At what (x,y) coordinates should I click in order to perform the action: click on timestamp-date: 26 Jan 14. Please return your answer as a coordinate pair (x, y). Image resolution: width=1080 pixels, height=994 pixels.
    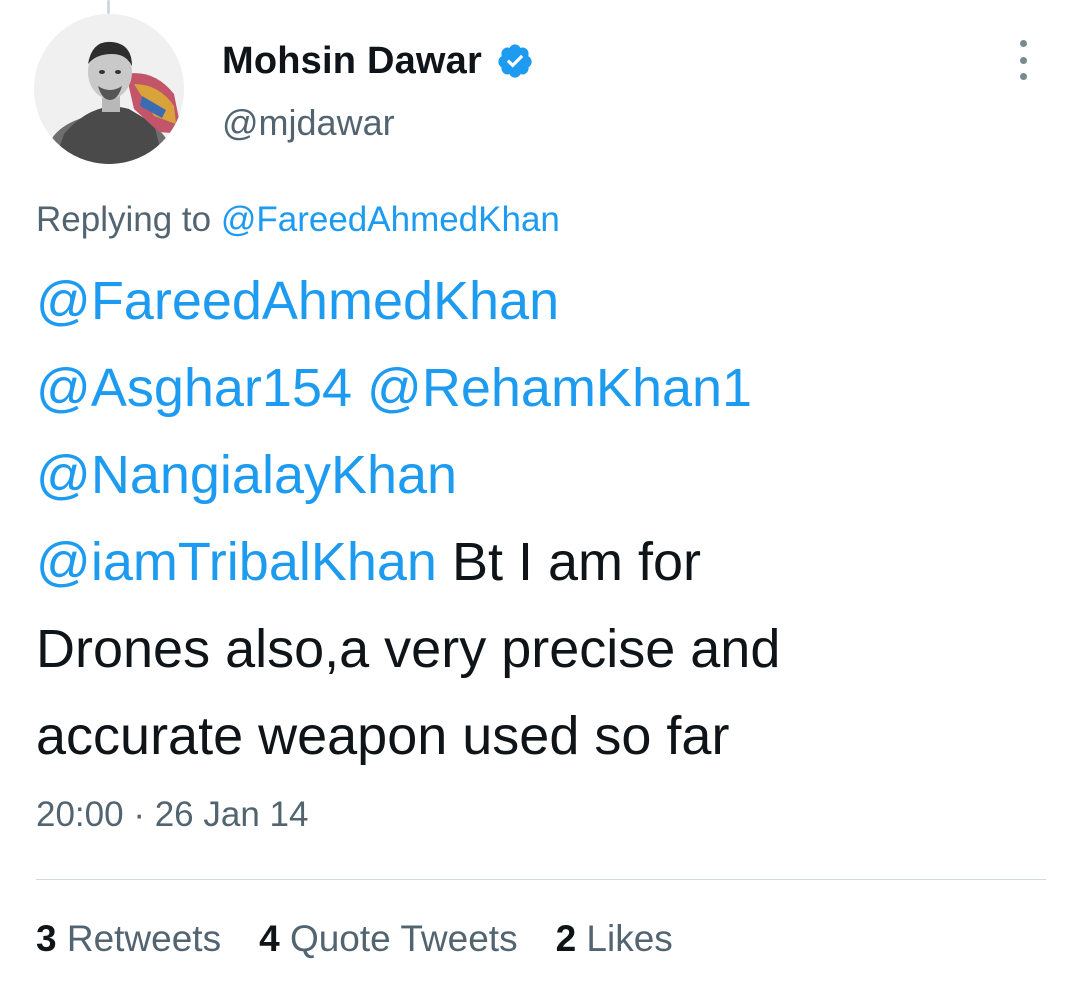
    Looking at the image, I should click on (231, 814).